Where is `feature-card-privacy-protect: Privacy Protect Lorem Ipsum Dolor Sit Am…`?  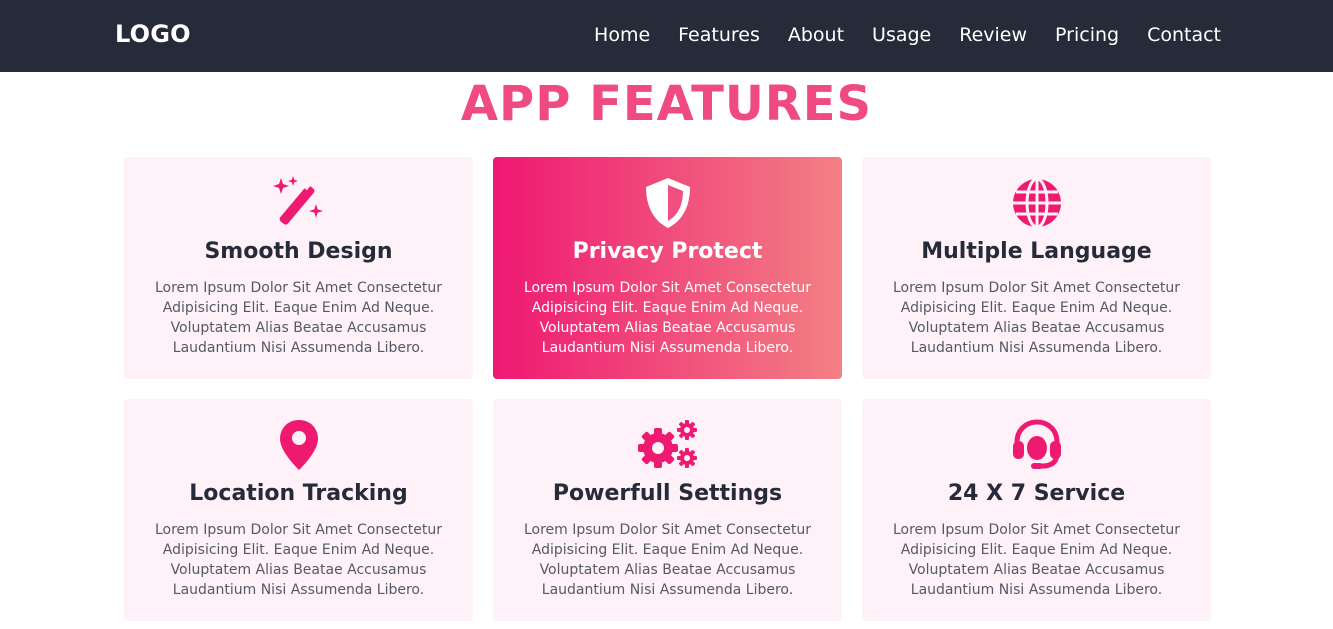
feature-card-privacy-protect: Privacy Protect Lorem Ipsum Dolor Sit Am… is located at coordinates (667, 268).